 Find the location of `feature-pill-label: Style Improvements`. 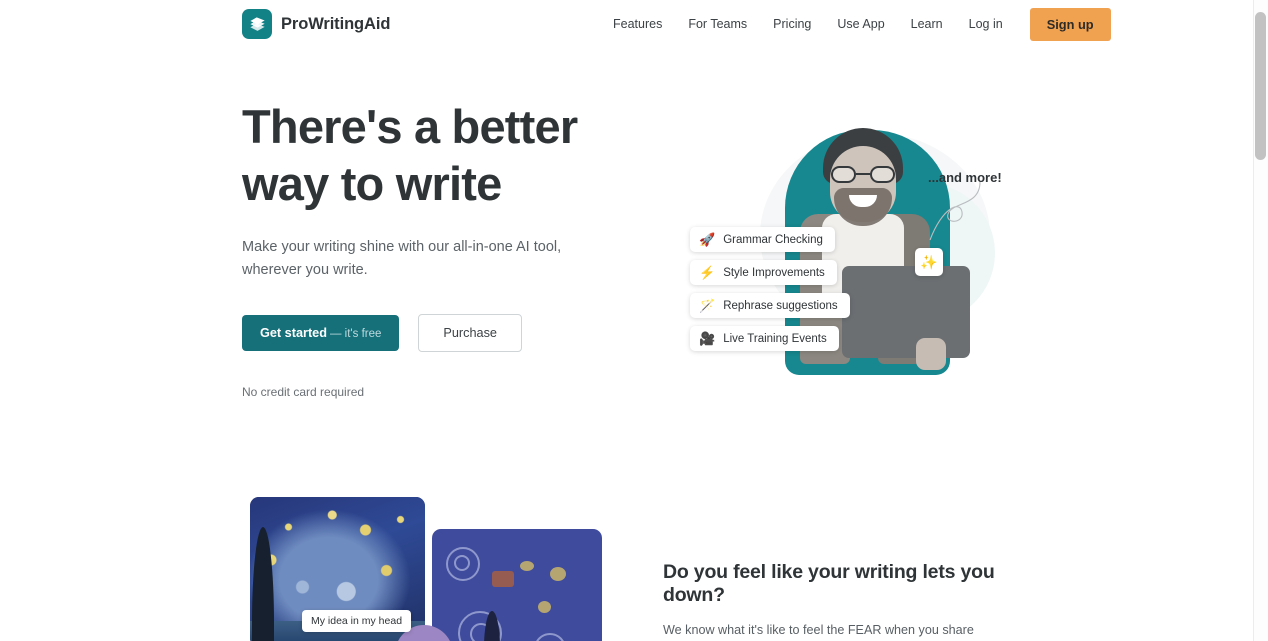

feature-pill-label: Style Improvements is located at coordinates (774, 272).